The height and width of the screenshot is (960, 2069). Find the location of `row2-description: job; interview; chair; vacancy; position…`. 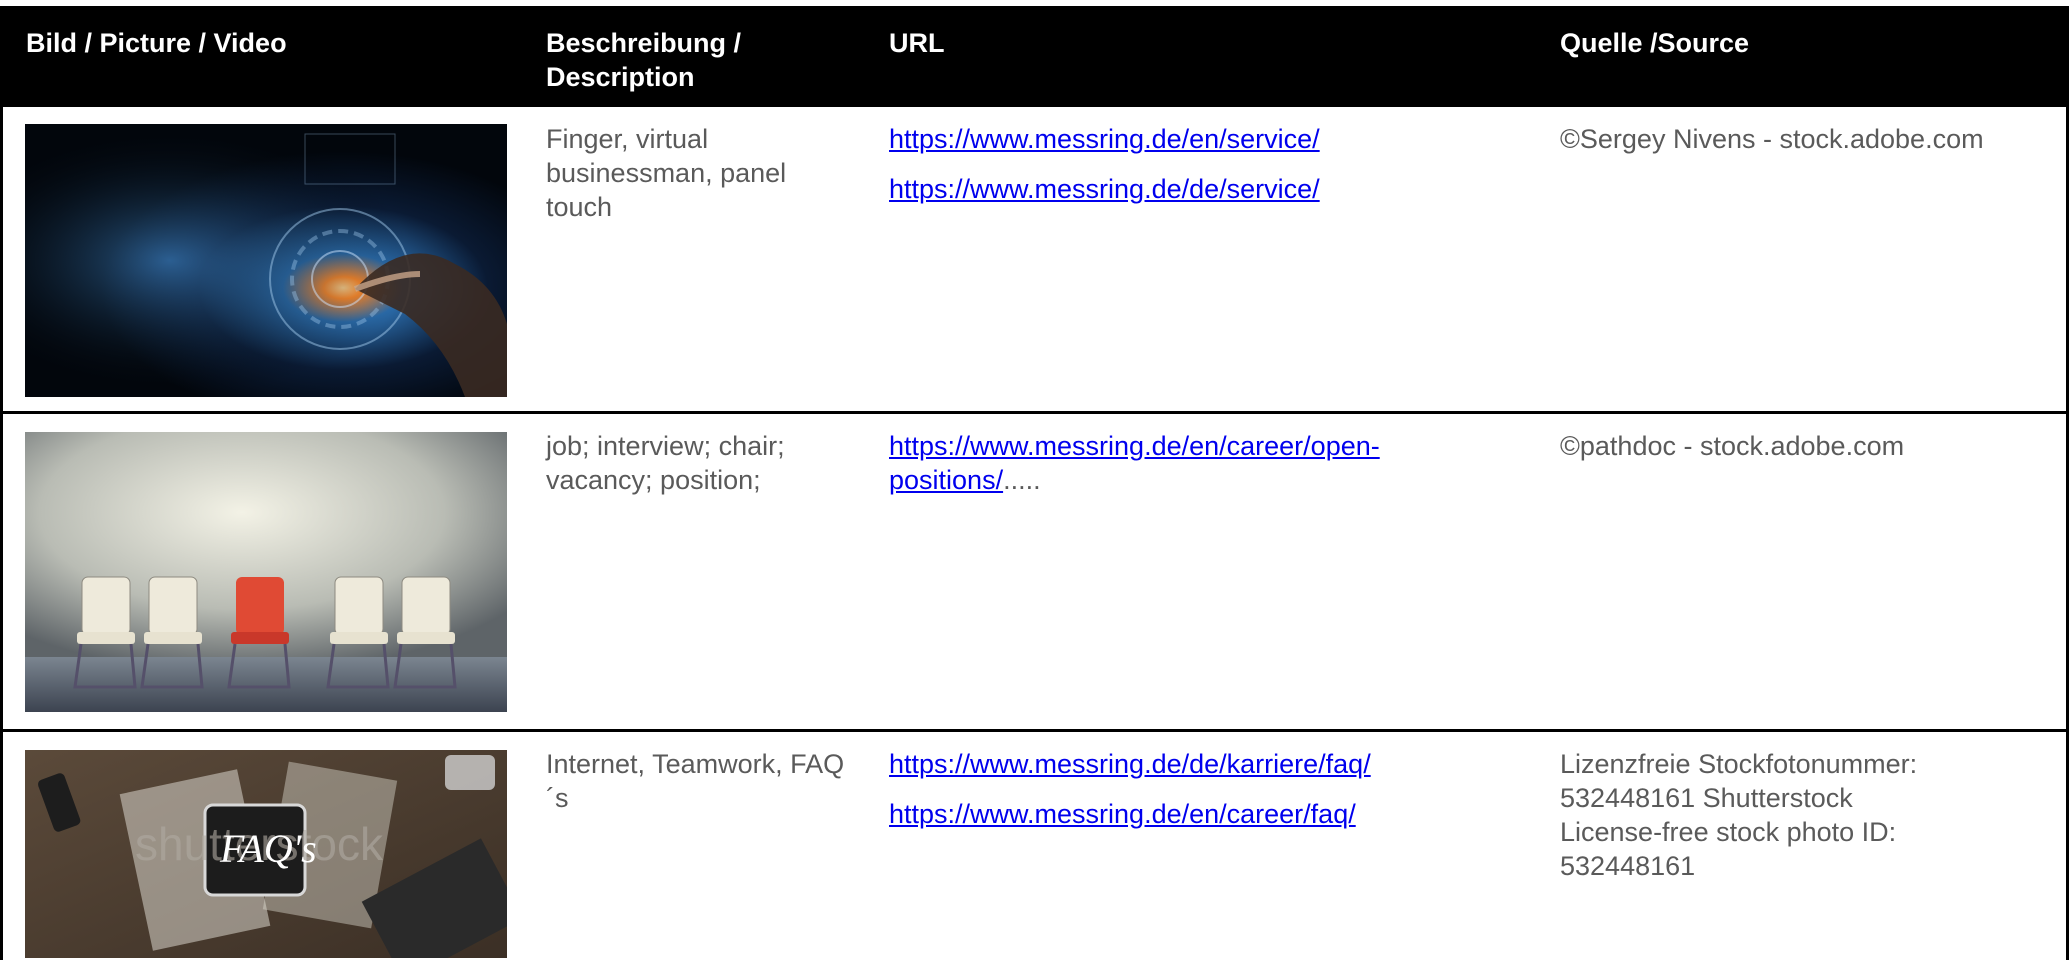

row2-description: job; interview; chair; vacancy; position… is located at coordinates (665, 463).